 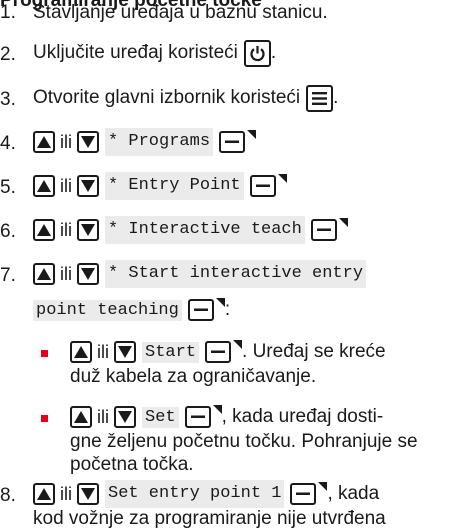 What do you see at coordinates (8, 12) in the screenshot?
I see `step-number: 1.` at bounding box center [8, 12].